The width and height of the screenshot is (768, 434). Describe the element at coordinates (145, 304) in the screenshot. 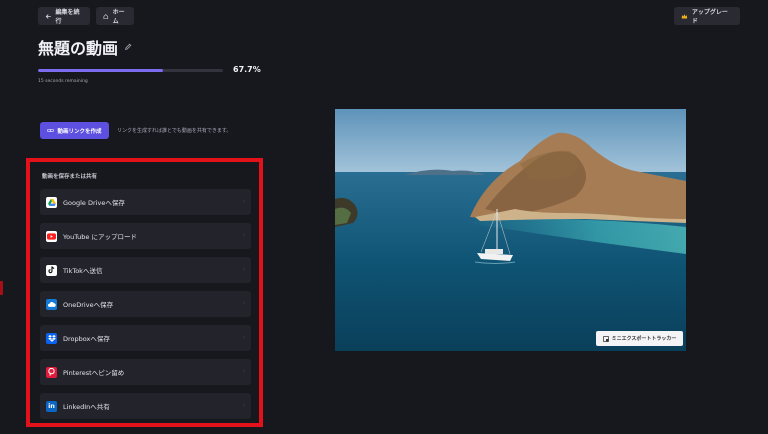

I see `save-to-onedrive-button: OneDriveへ保存 ›` at that location.